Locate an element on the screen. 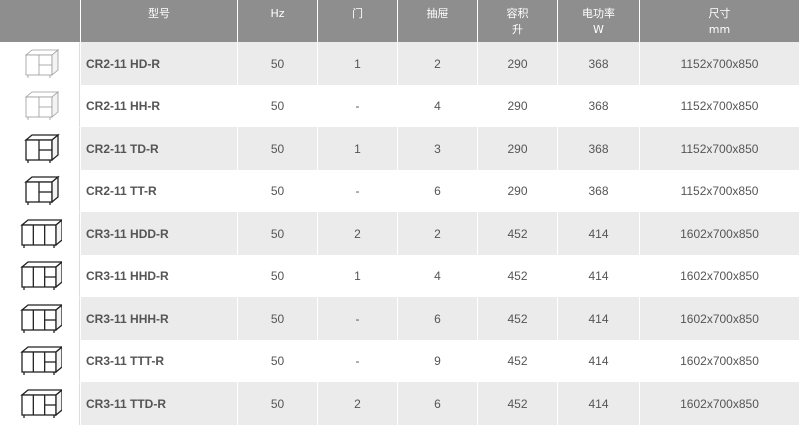 The width and height of the screenshot is (799, 427). table-row: CR3-11 HDD-R 50 2 2 452 414 1602x700x850 is located at coordinates (399, 233).